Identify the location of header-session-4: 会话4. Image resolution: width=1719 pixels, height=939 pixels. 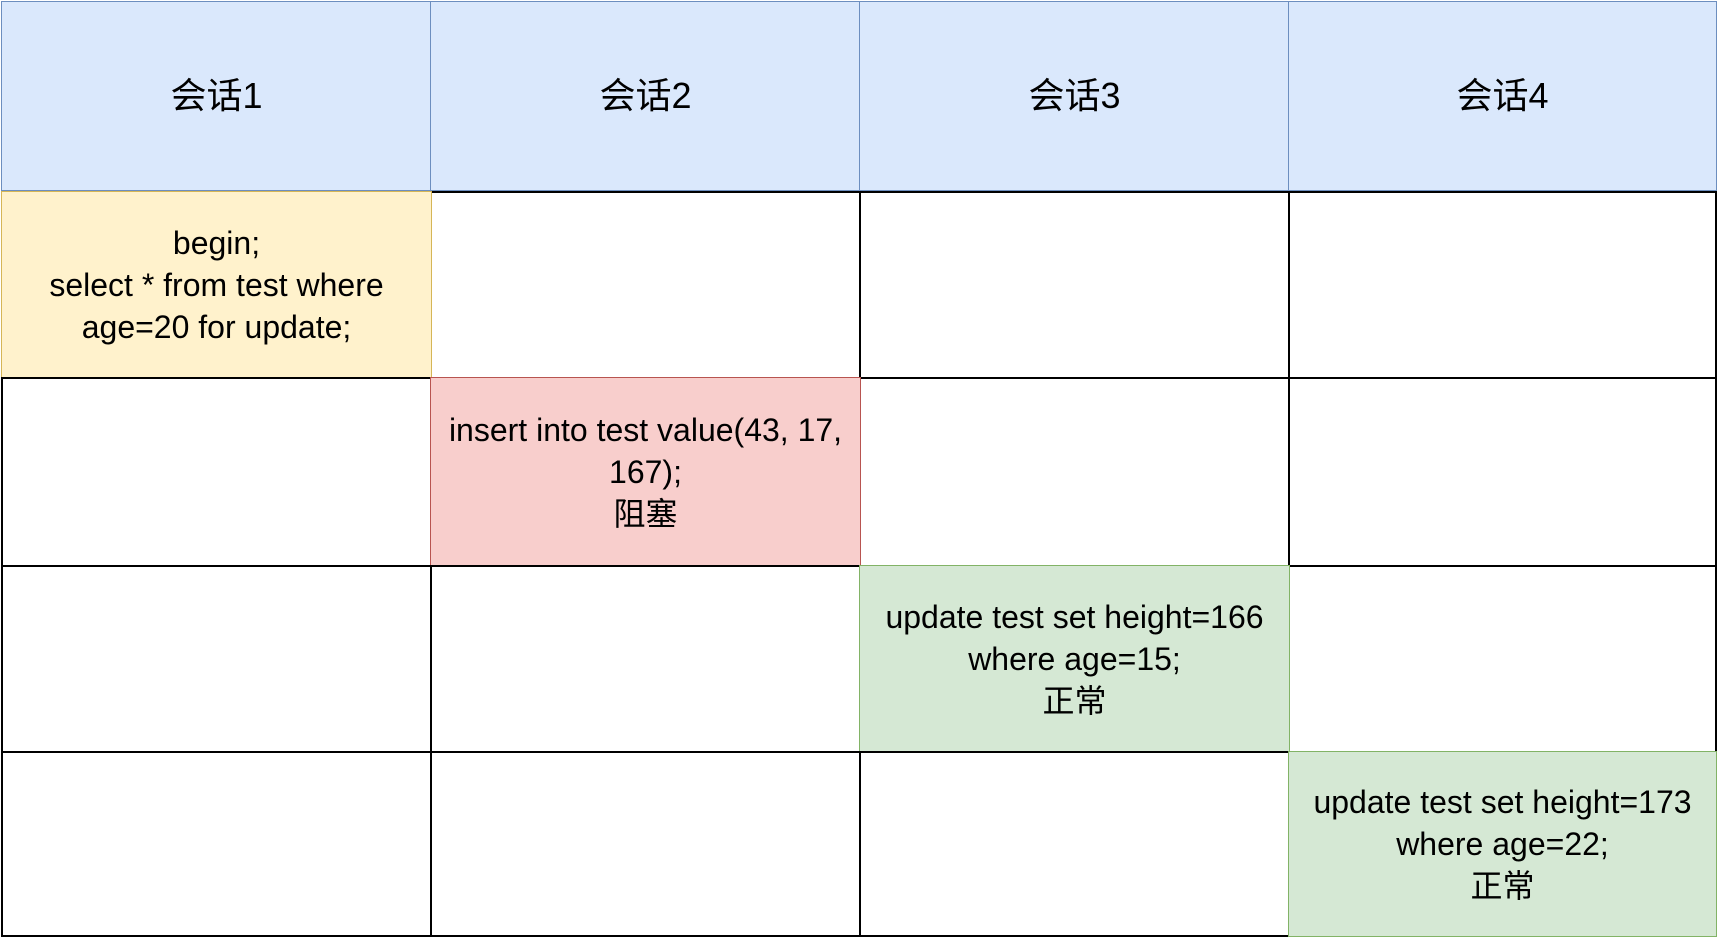
(1502, 96).